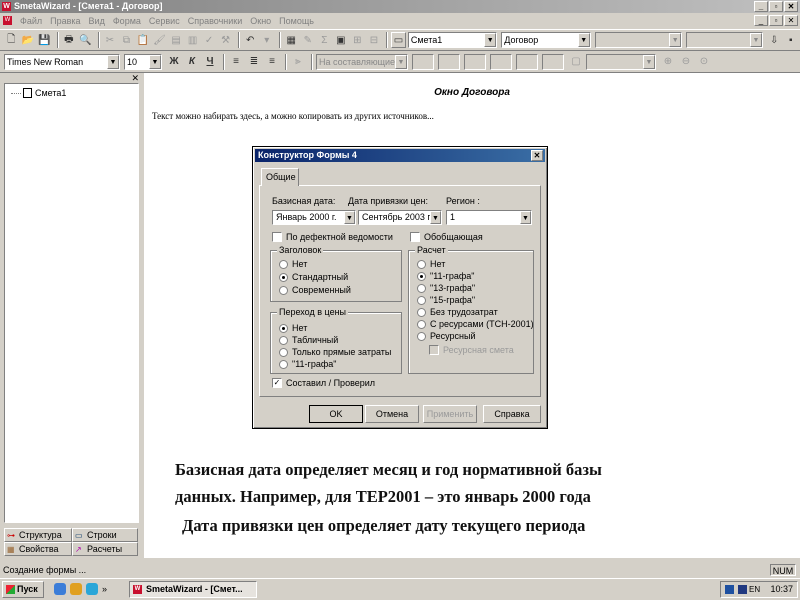 The height and width of the screenshot is (600, 800). I want to click on region-combo: 1 ▼, so click(489, 217).